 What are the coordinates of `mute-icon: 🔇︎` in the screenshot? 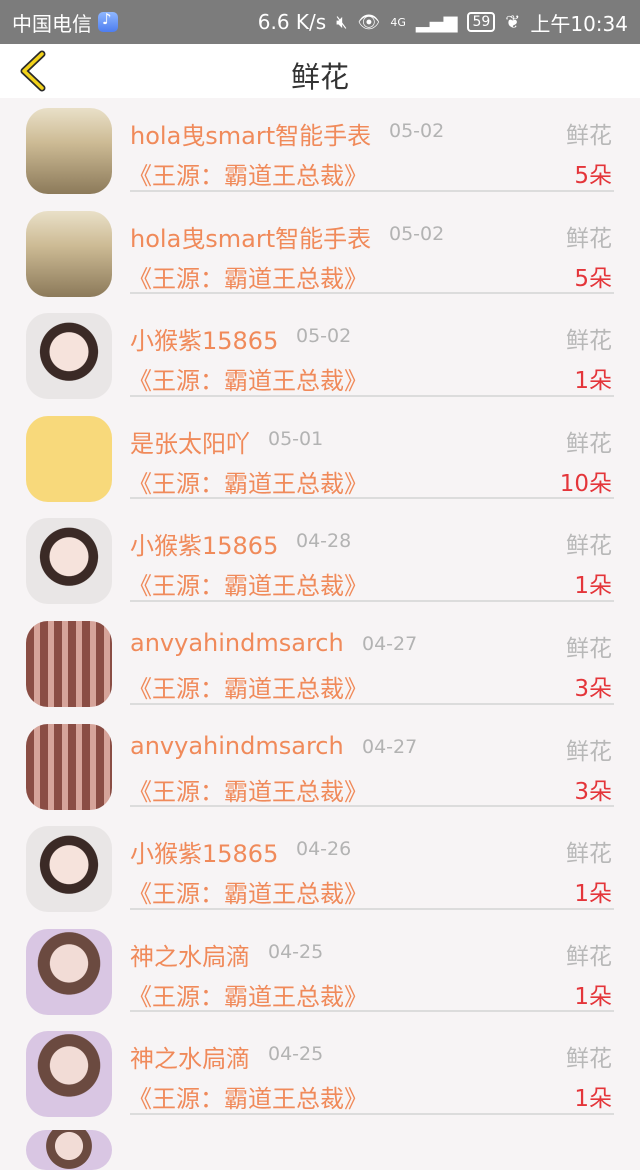 It's located at (342, 22).